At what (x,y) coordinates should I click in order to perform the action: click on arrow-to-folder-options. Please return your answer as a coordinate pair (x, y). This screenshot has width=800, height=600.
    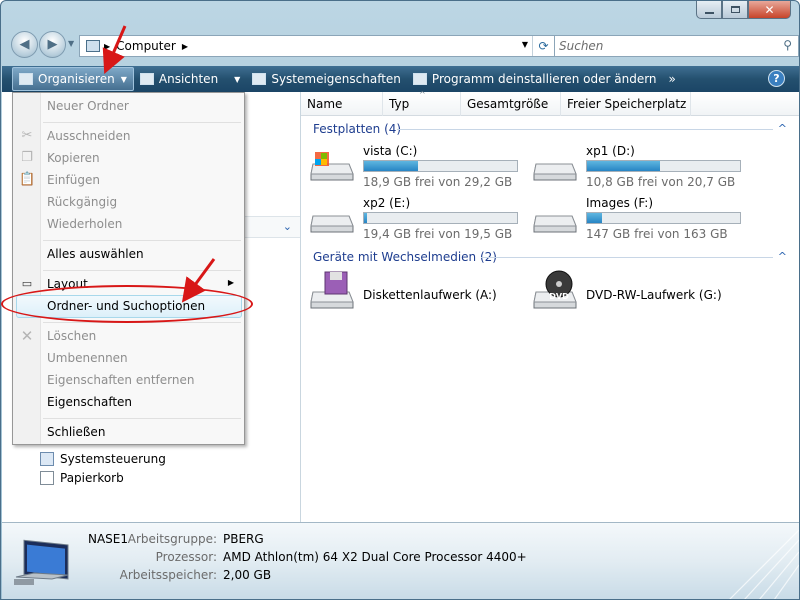
    Looking at the image, I should click on (198, 280).